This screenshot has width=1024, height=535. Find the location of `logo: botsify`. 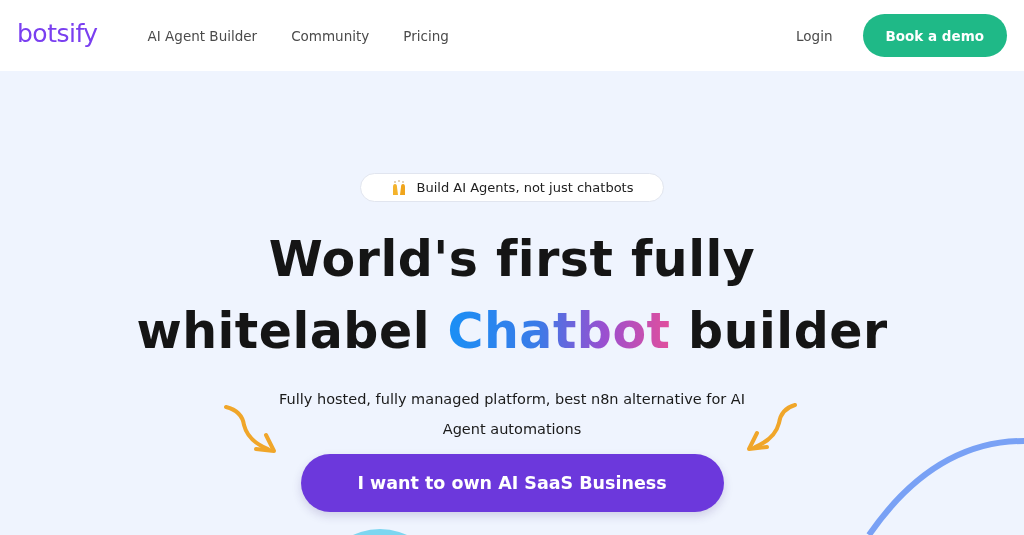

logo: botsify is located at coordinates (57, 33).